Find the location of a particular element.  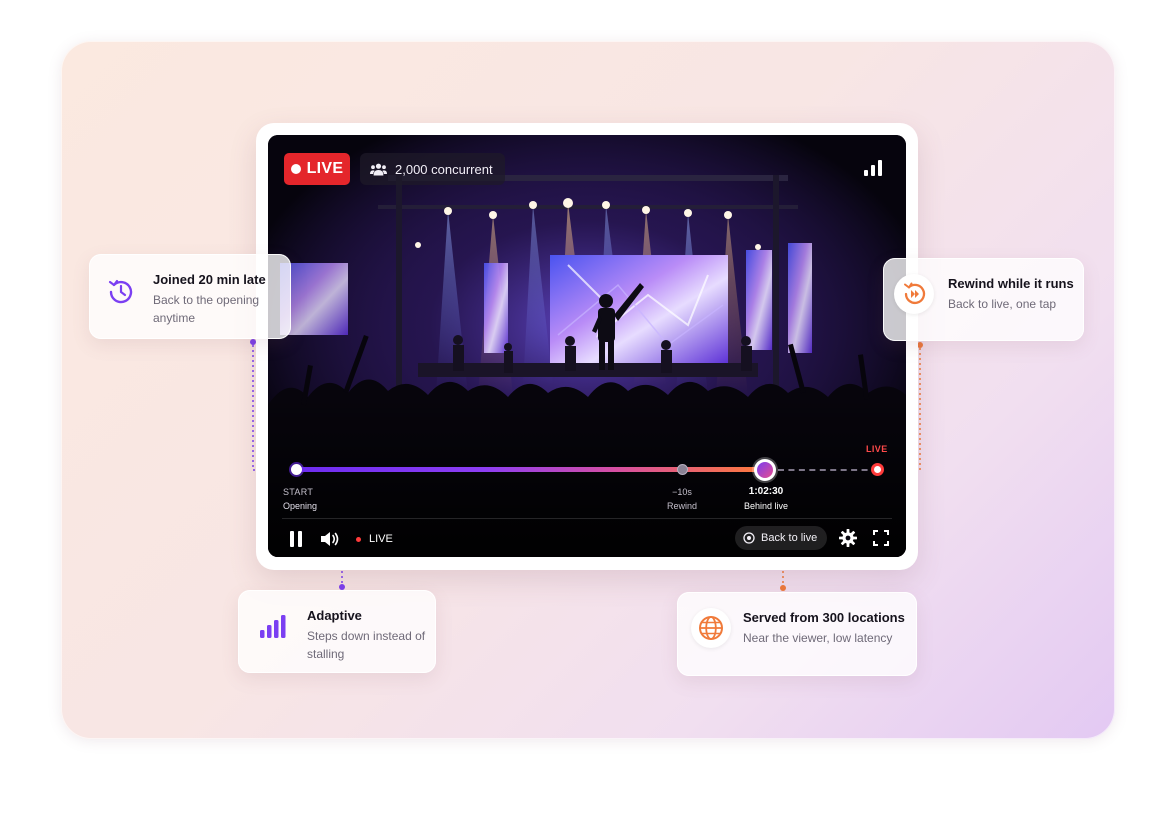

fullscreen-icon is located at coordinates (881, 538).